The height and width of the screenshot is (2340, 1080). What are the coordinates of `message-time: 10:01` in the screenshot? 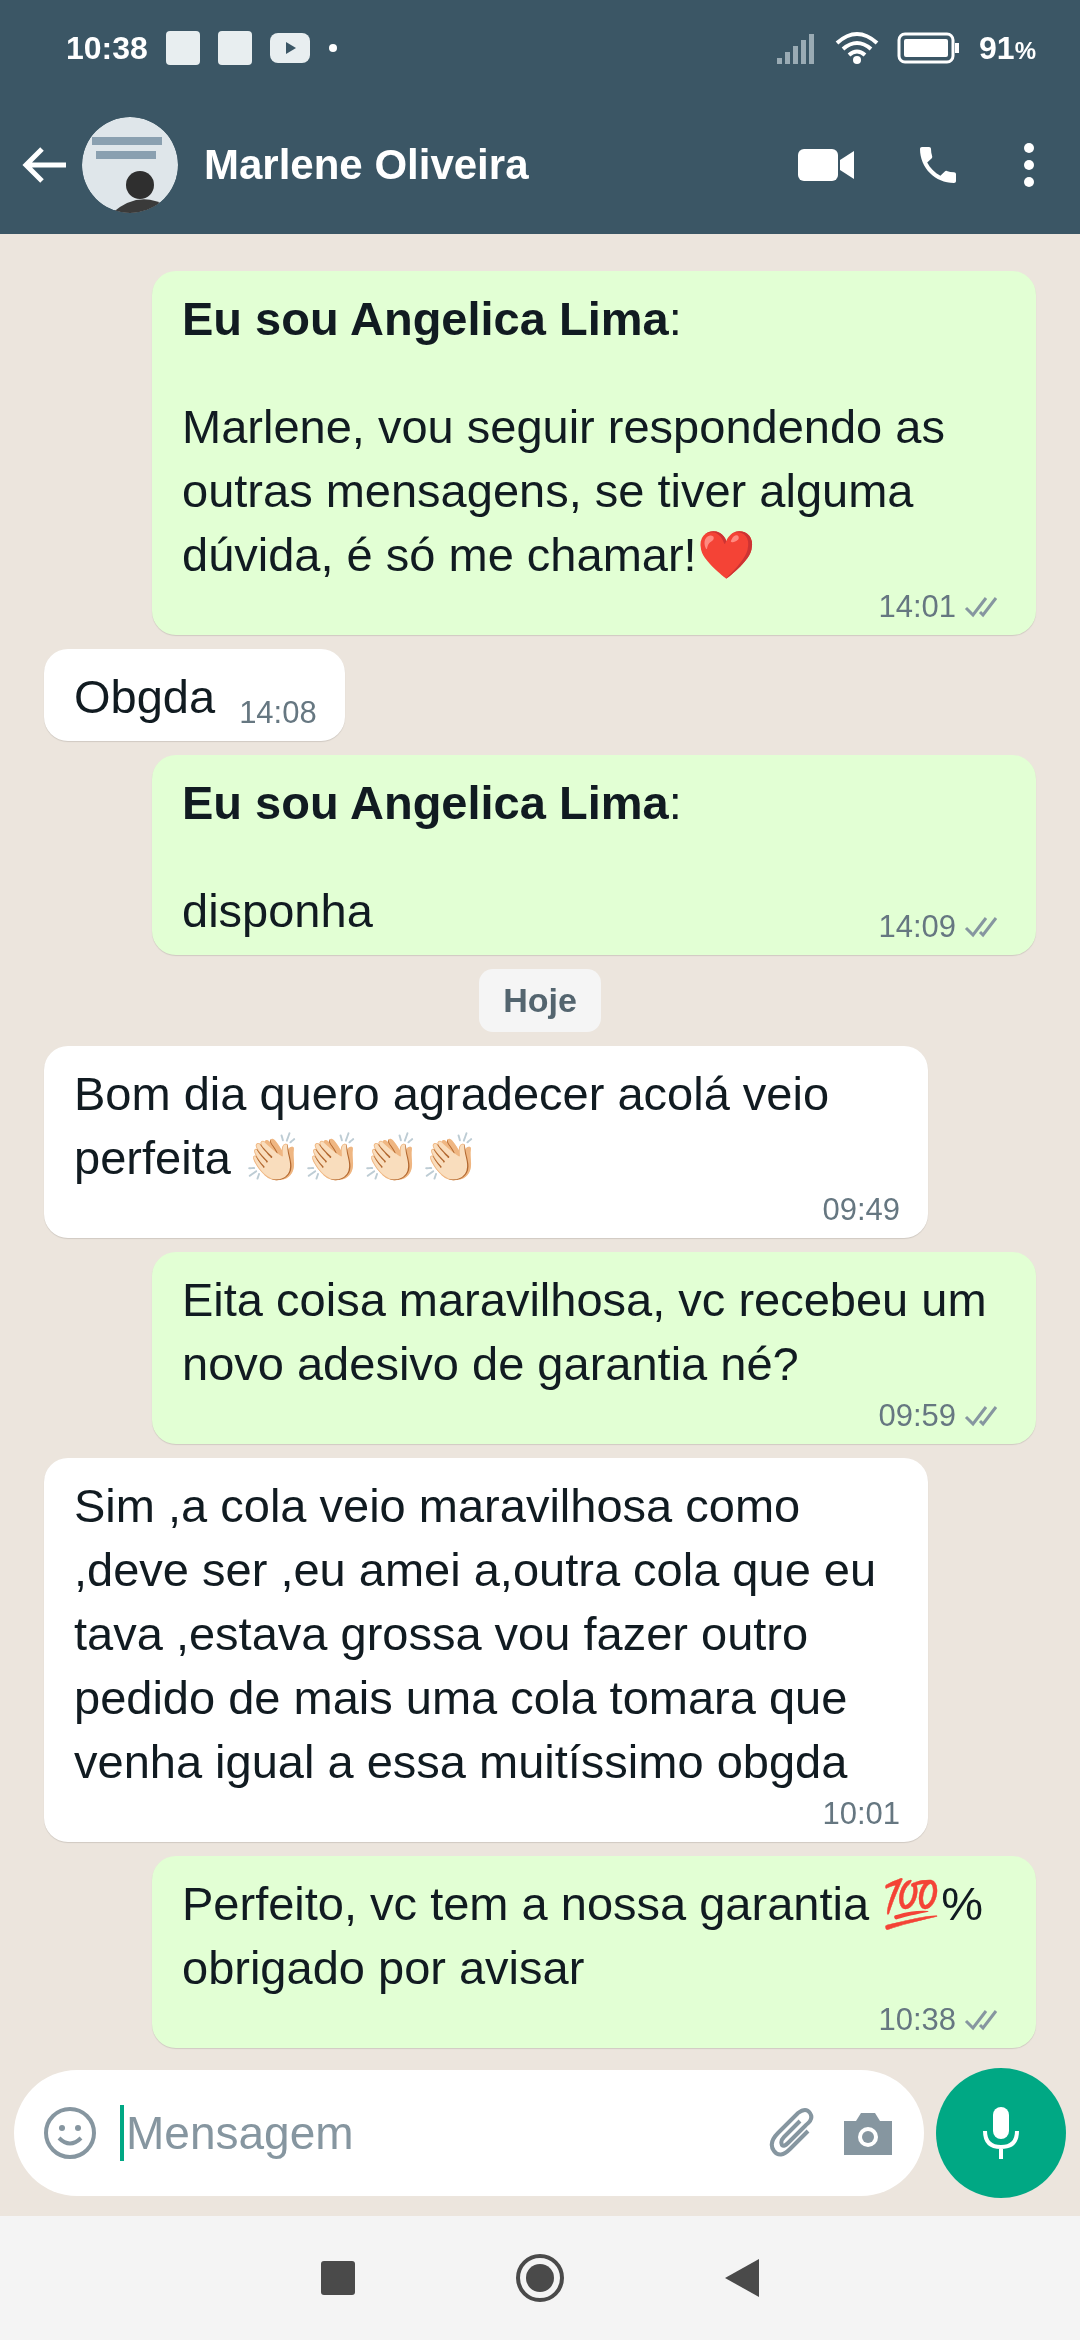 It's located at (861, 1814).